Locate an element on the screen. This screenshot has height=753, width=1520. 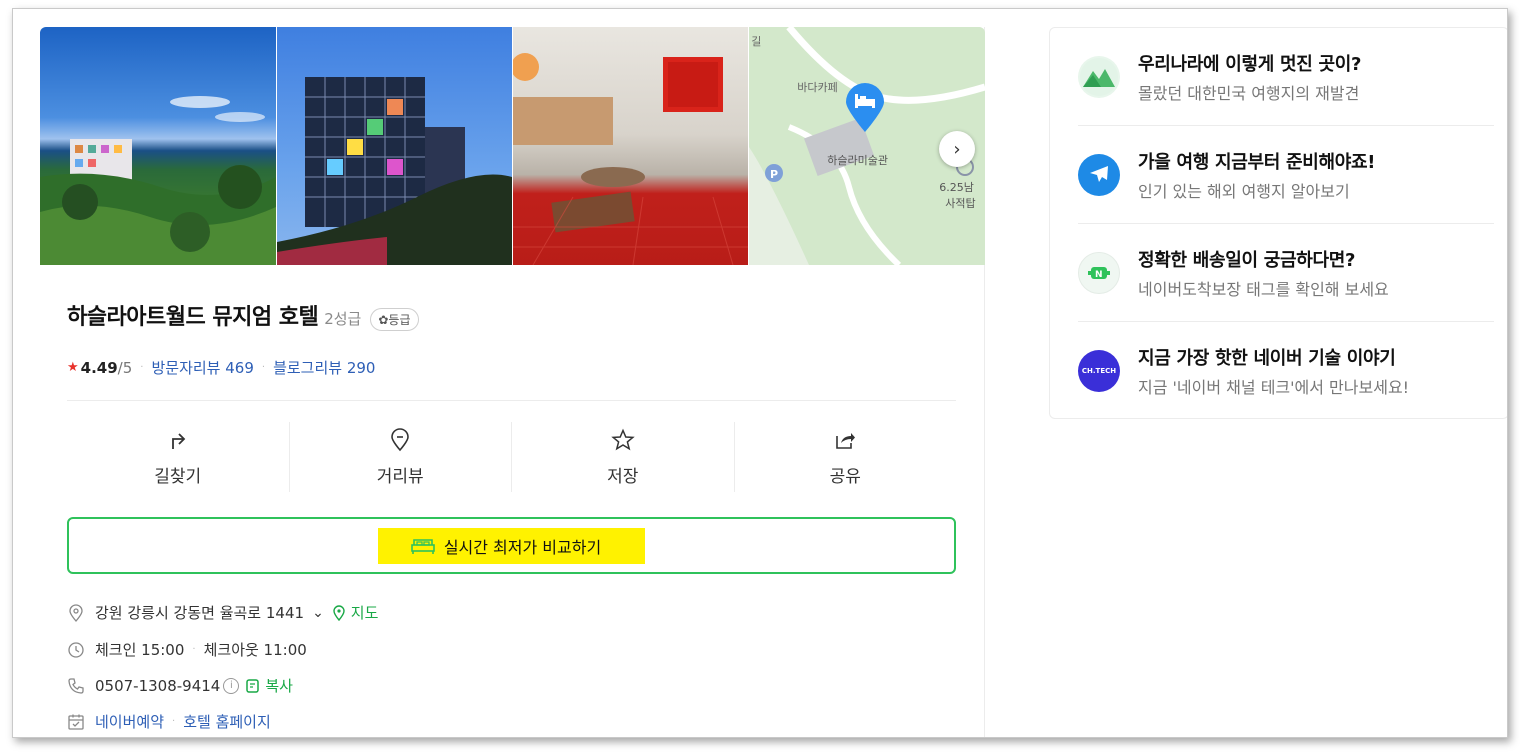
promo-title: 지금 가장 핫한 네이버 기술 이야기 is located at coordinates (1267, 358).